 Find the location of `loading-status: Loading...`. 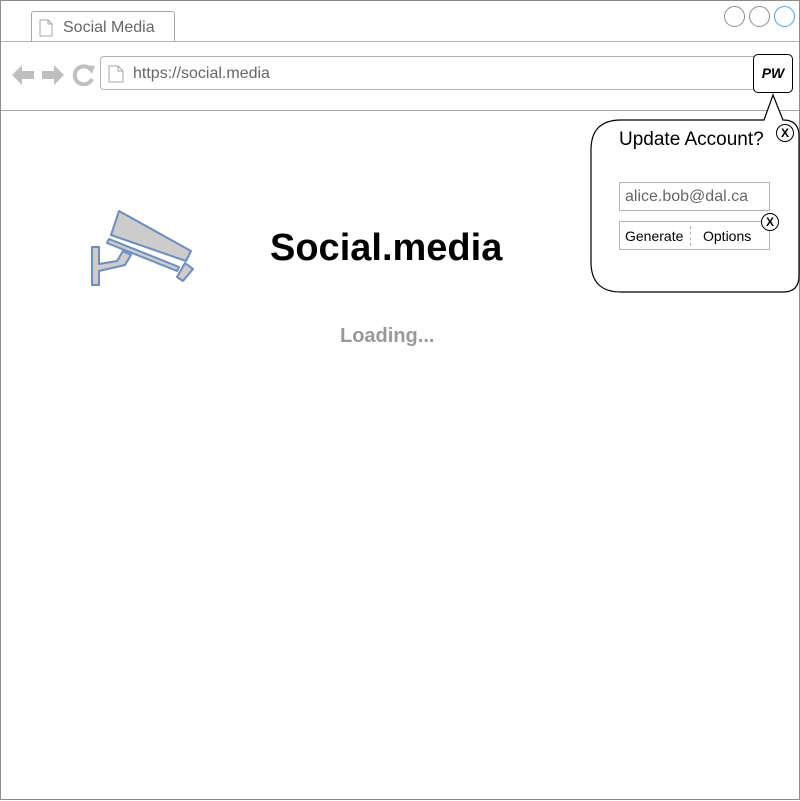

loading-status: Loading... is located at coordinates (387, 336).